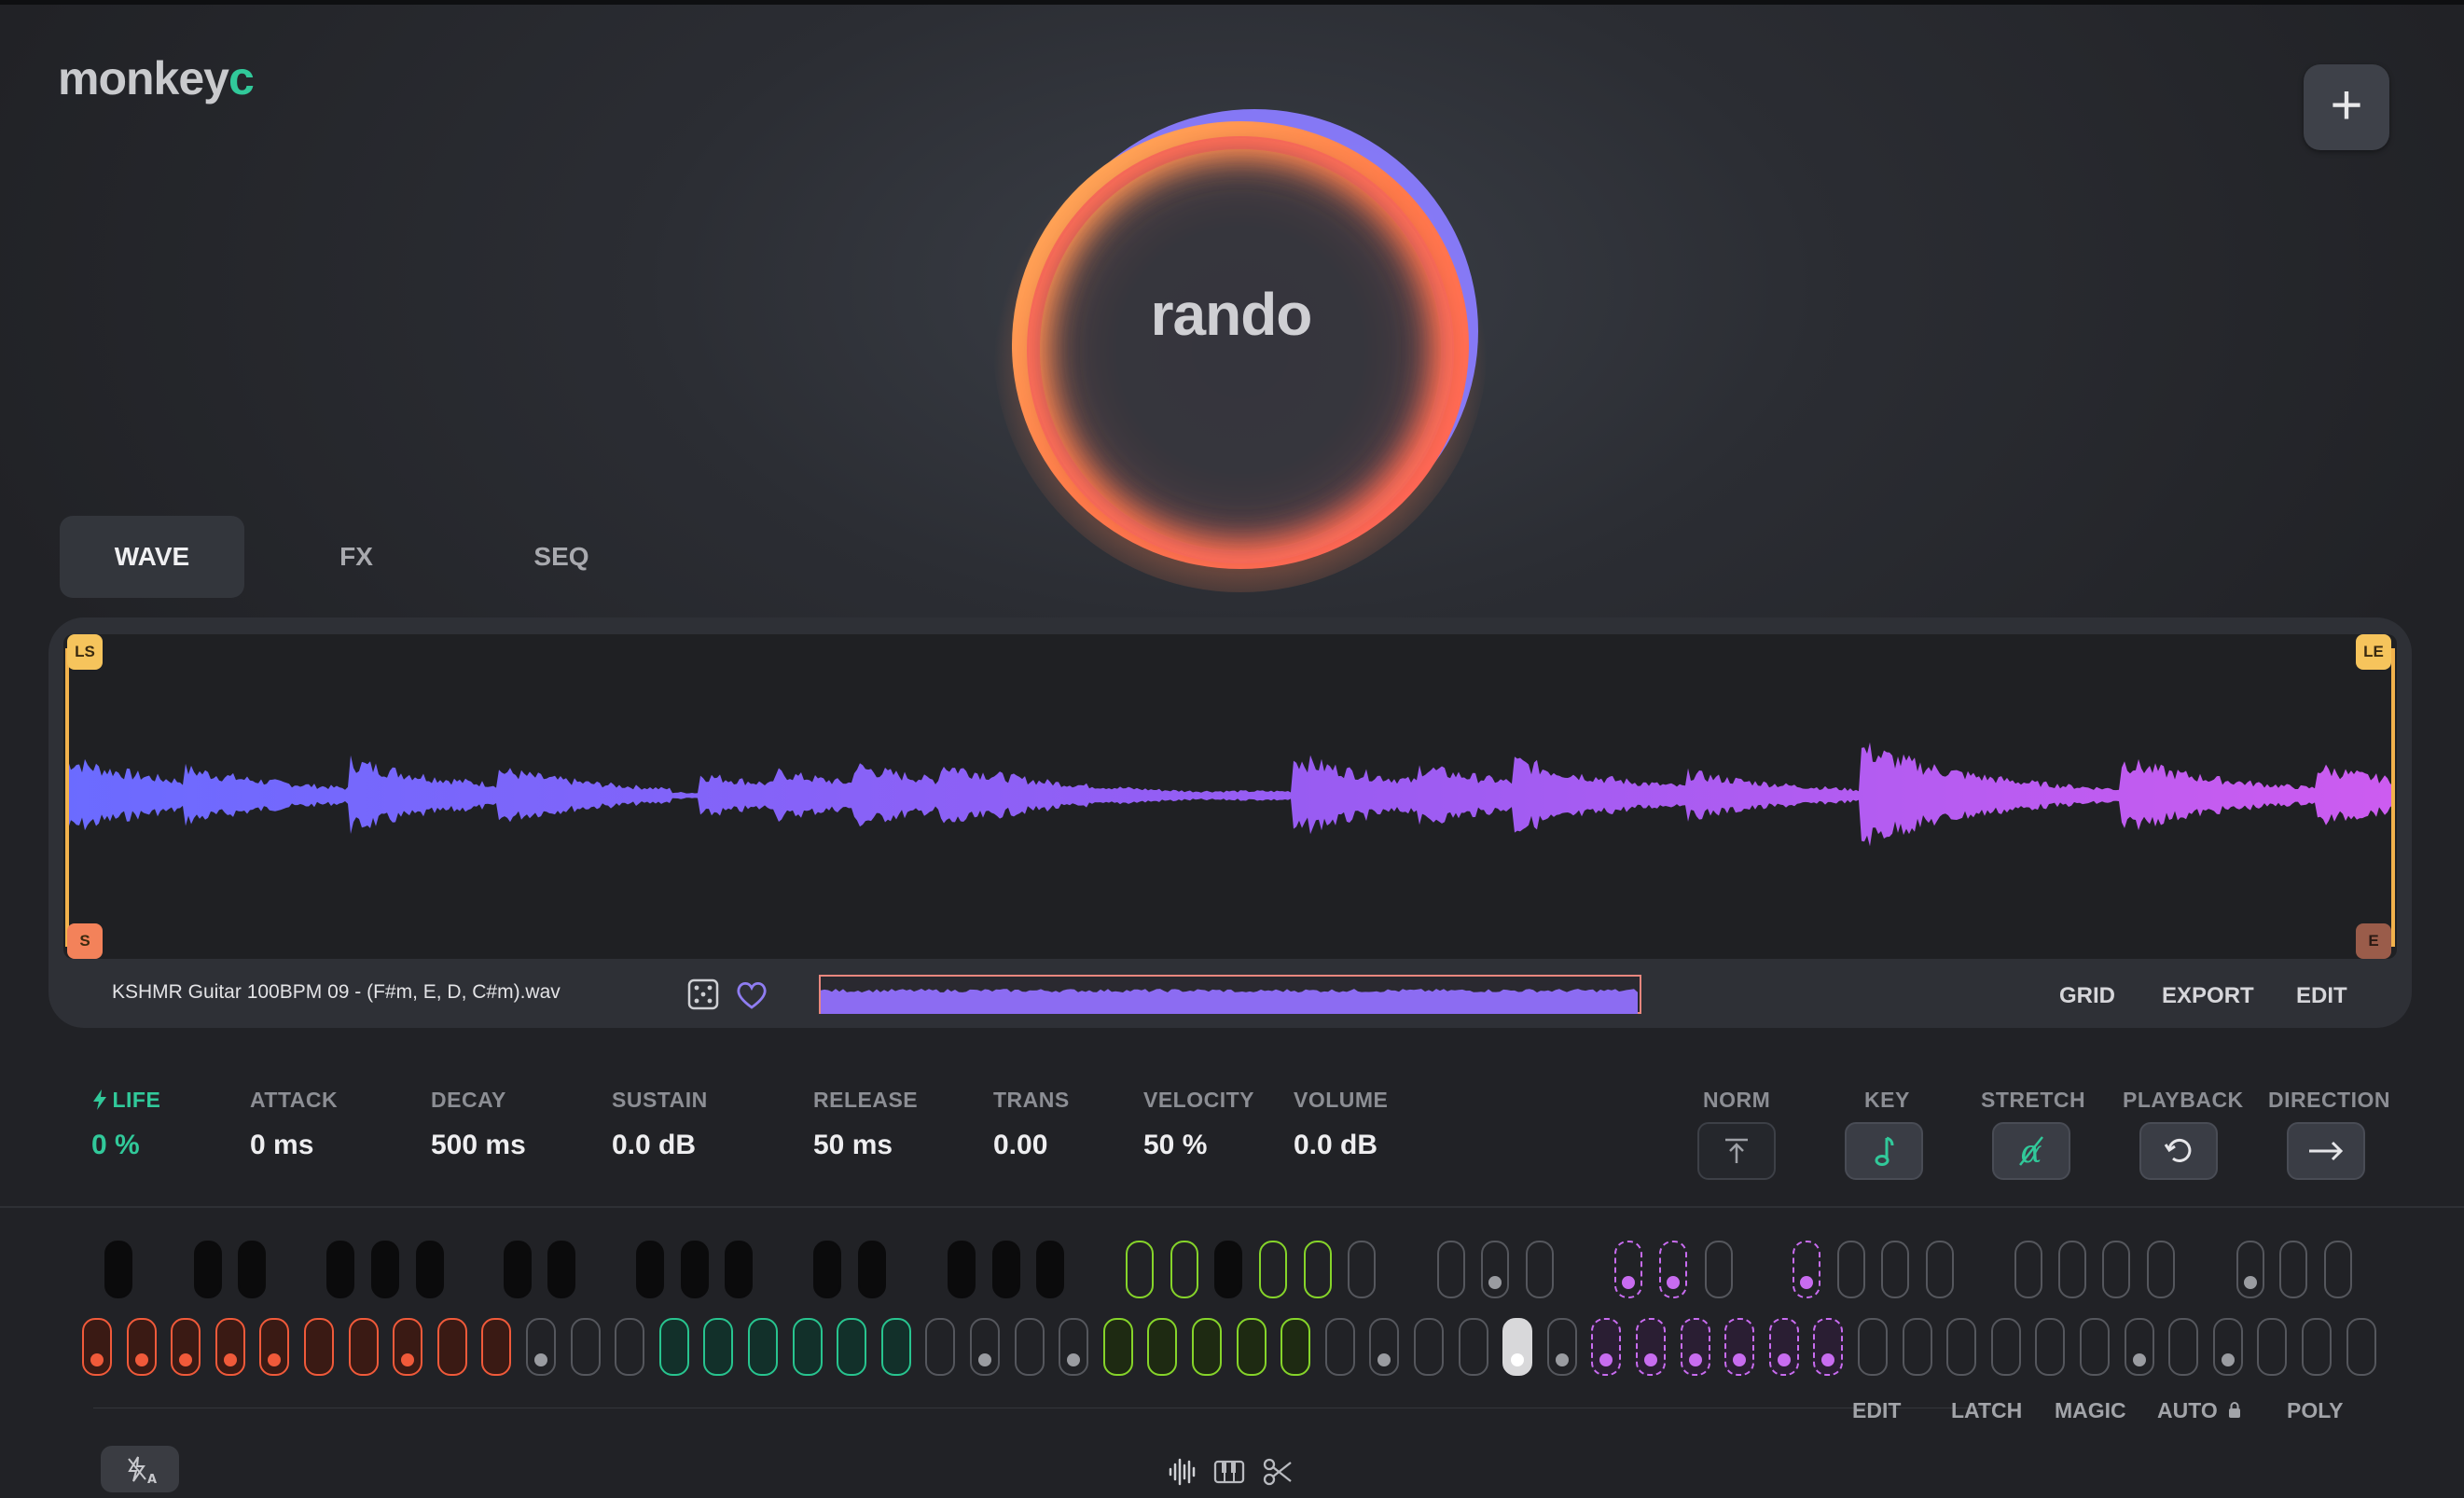  What do you see at coordinates (865, 1124) in the screenshot?
I see `param-release: RELEASE 50 ms` at bounding box center [865, 1124].